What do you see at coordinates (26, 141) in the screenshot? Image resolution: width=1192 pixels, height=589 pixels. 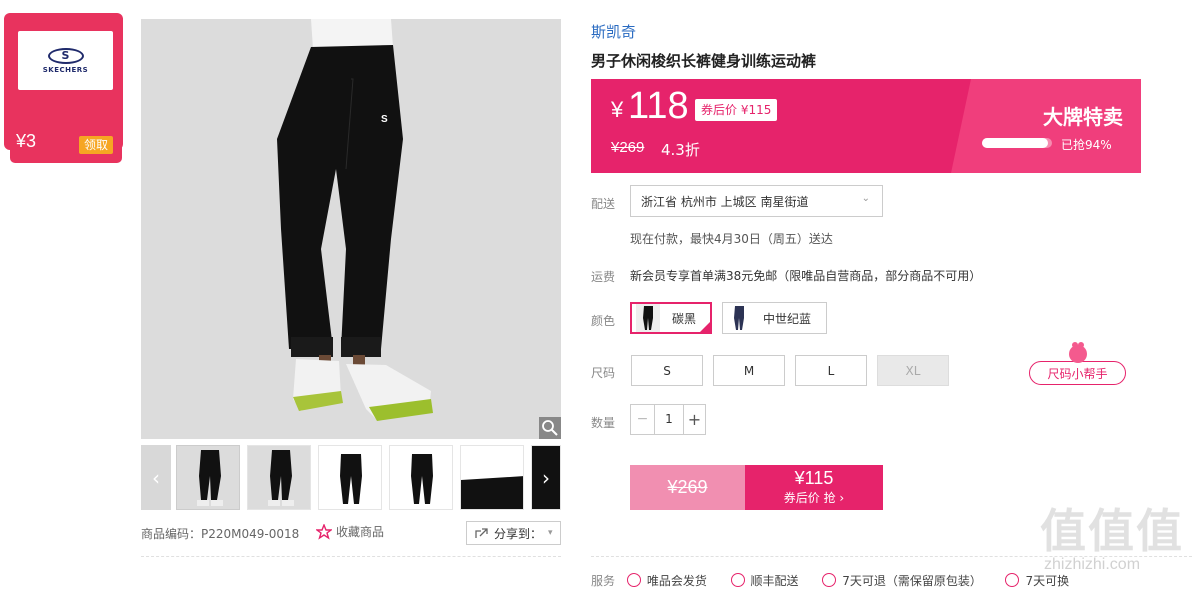 I see `coupon-amount: ¥3` at bounding box center [26, 141].